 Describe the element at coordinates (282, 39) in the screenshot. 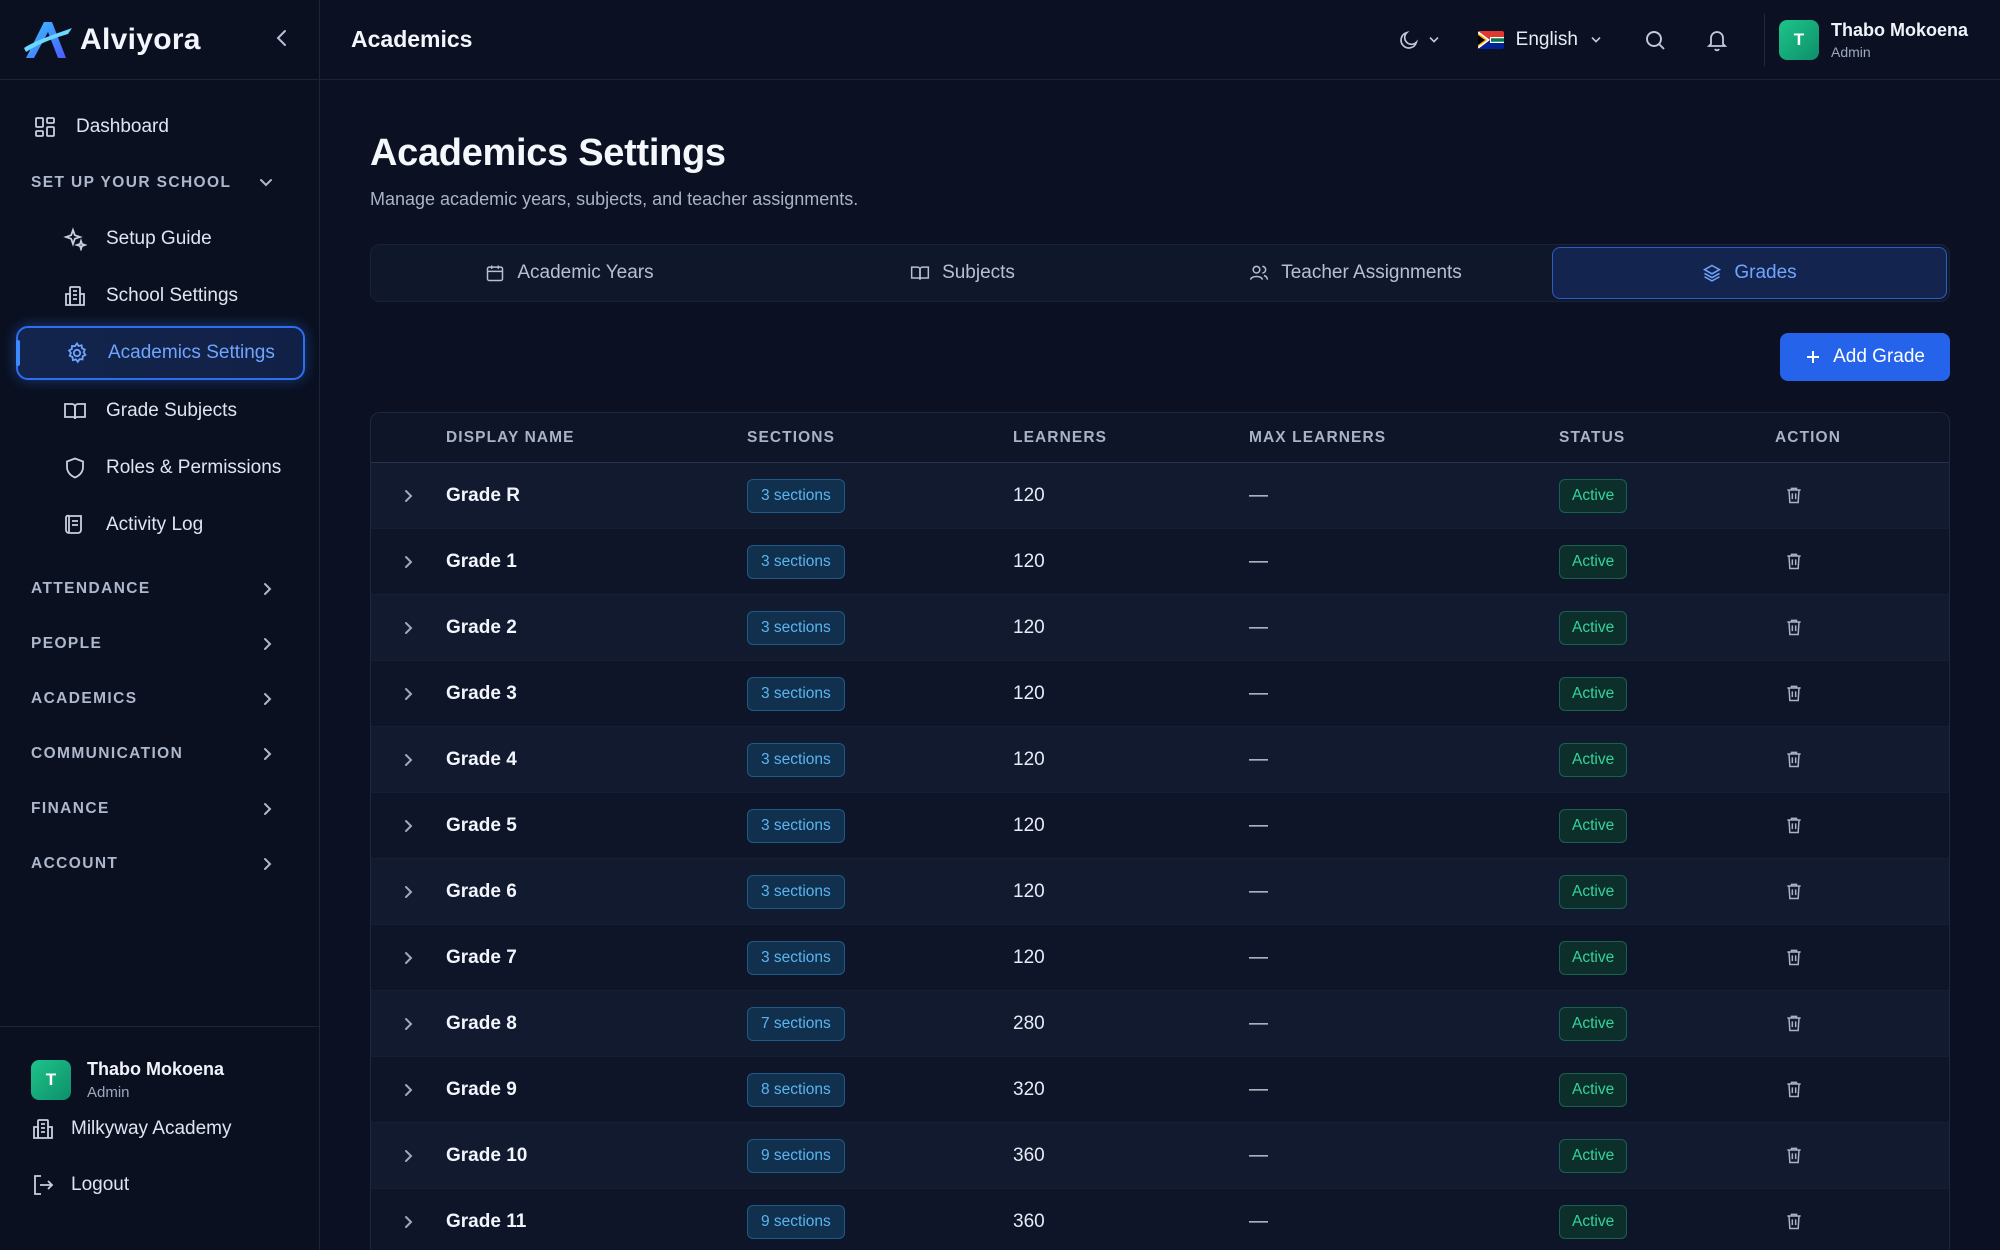

I see `collapse-sidebar-button` at that location.